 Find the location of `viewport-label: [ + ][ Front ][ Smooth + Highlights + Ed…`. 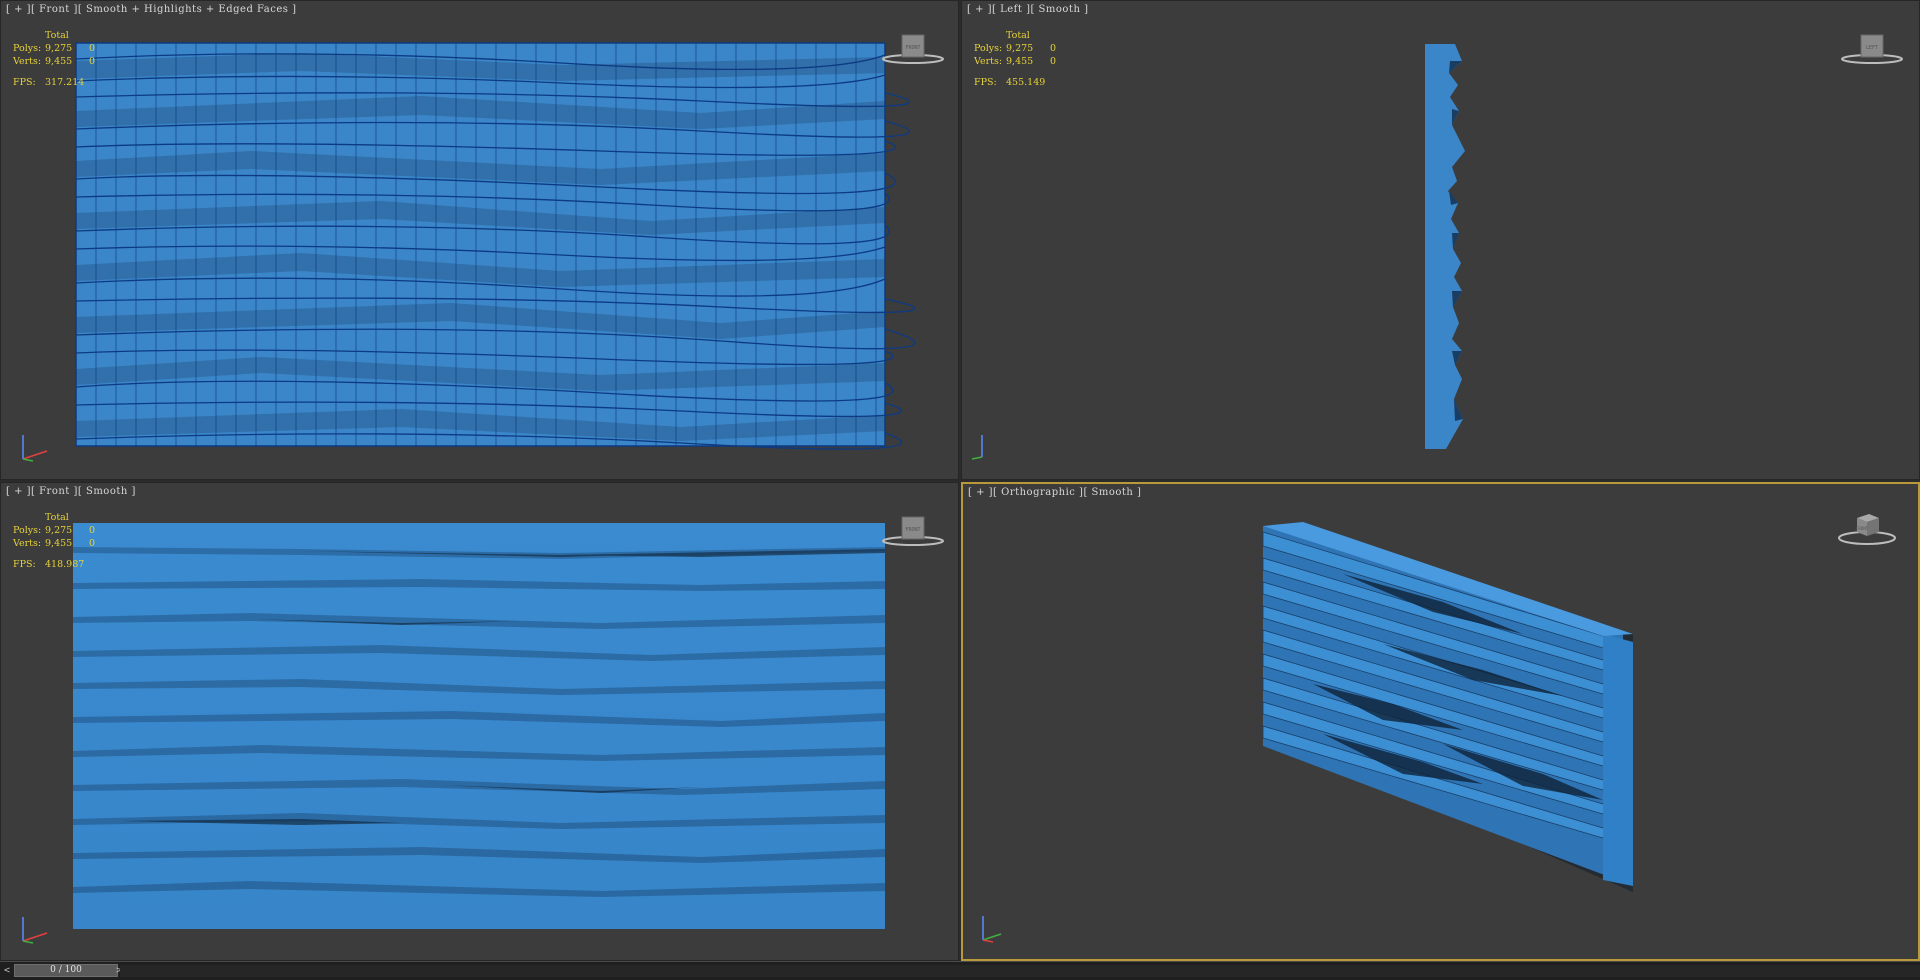

viewport-label: [ + ][ Front ][ Smooth + Highlights + Ed… is located at coordinates (151, 9).